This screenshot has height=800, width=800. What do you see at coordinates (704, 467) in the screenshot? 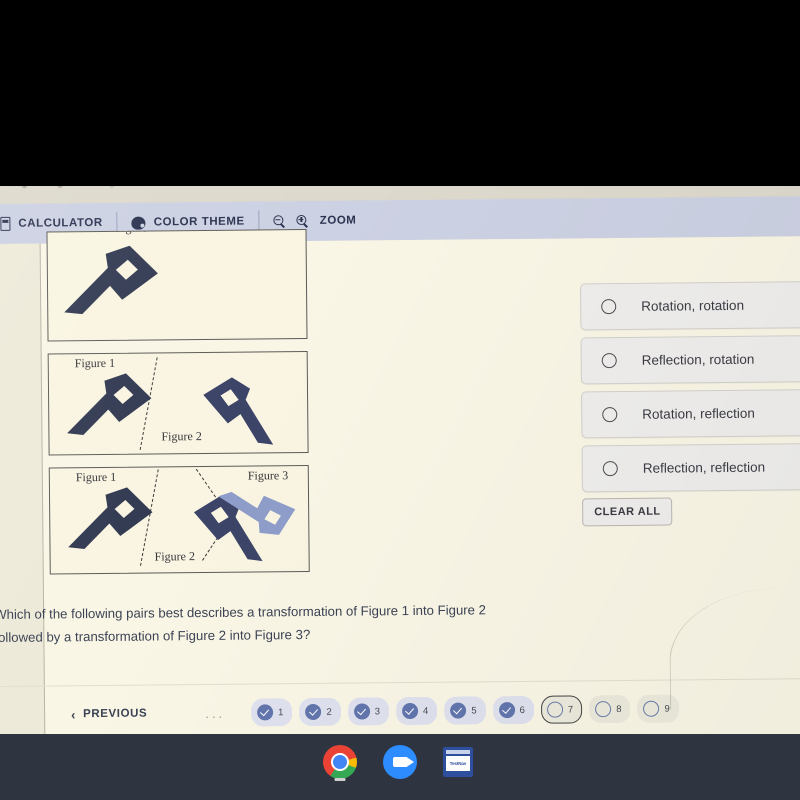
I see `option-label: Reflection, reflection` at bounding box center [704, 467].